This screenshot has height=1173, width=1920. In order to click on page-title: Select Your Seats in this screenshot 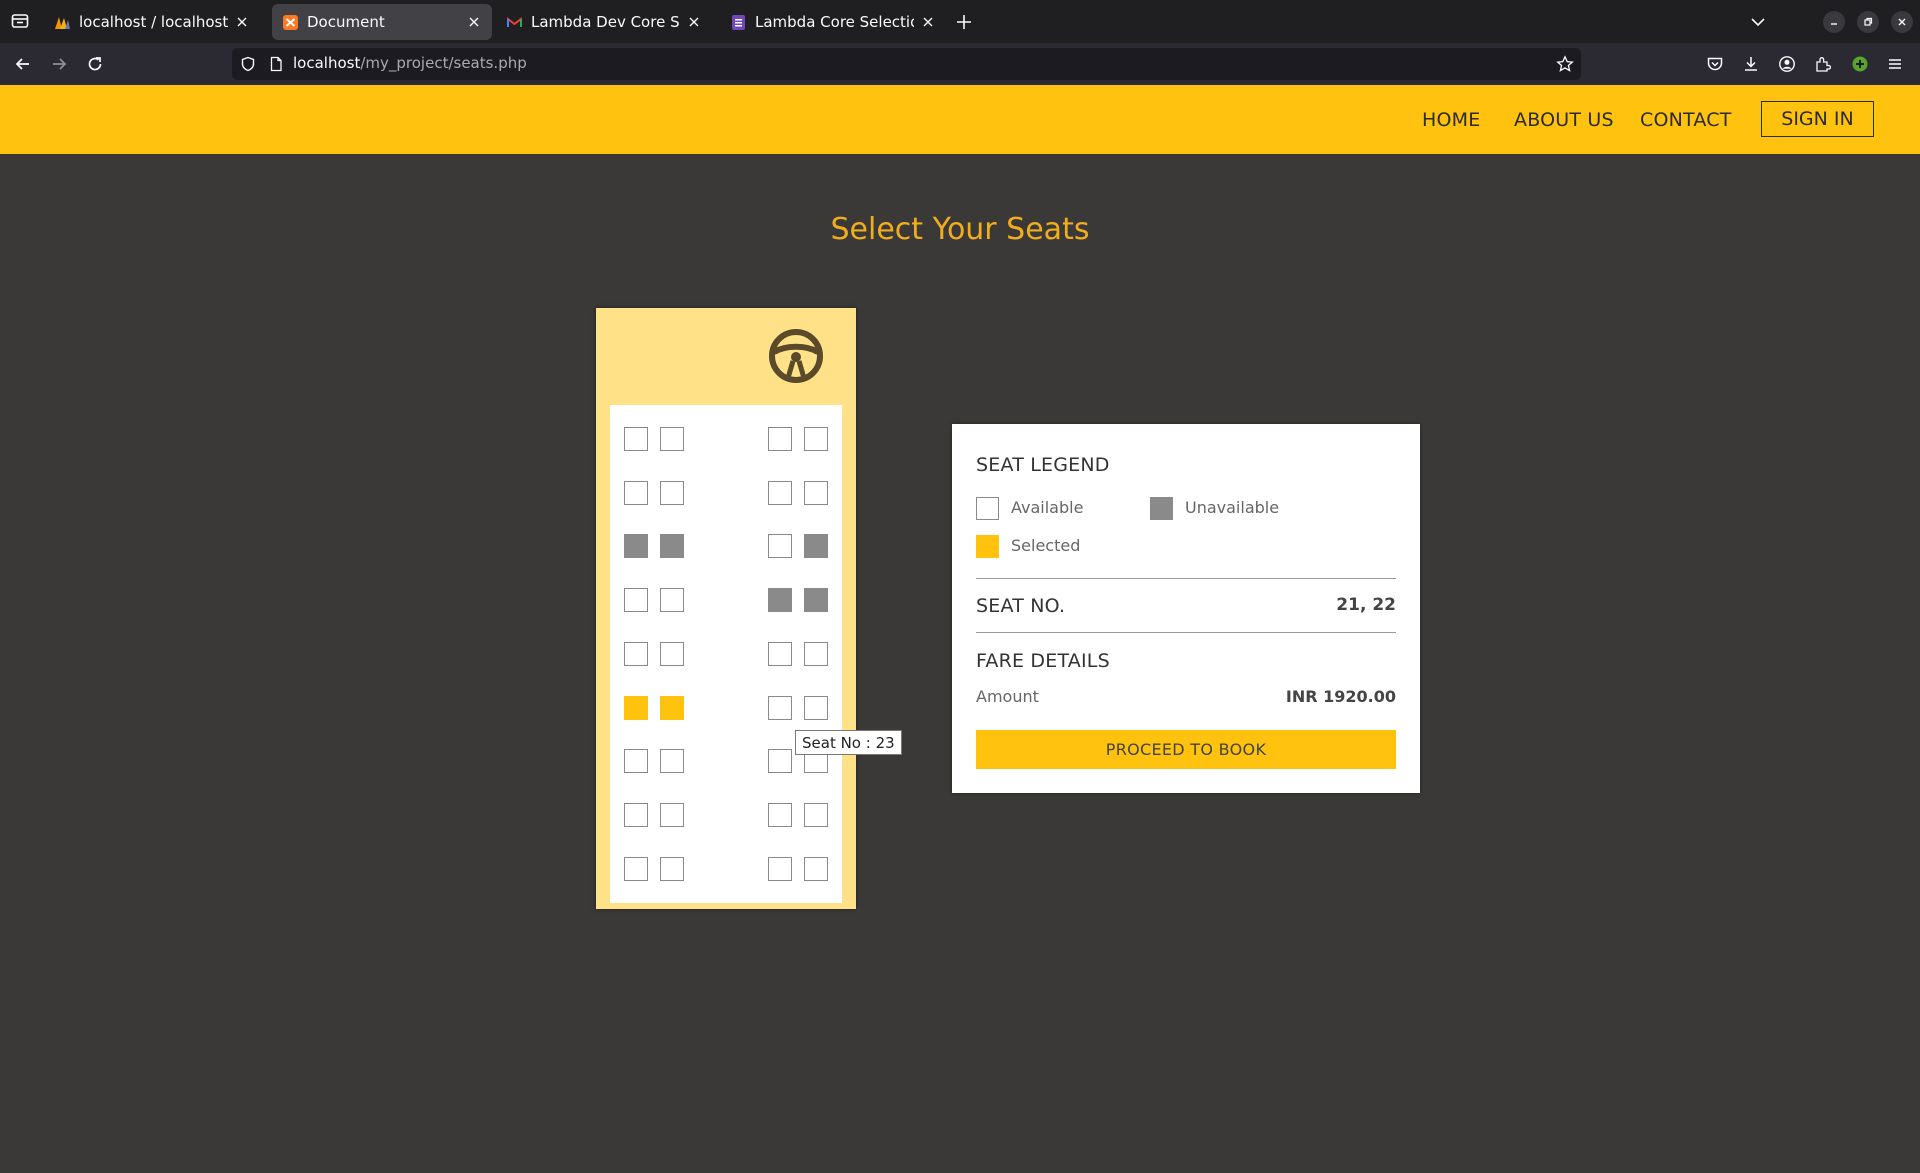, I will do `click(960, 229)`.